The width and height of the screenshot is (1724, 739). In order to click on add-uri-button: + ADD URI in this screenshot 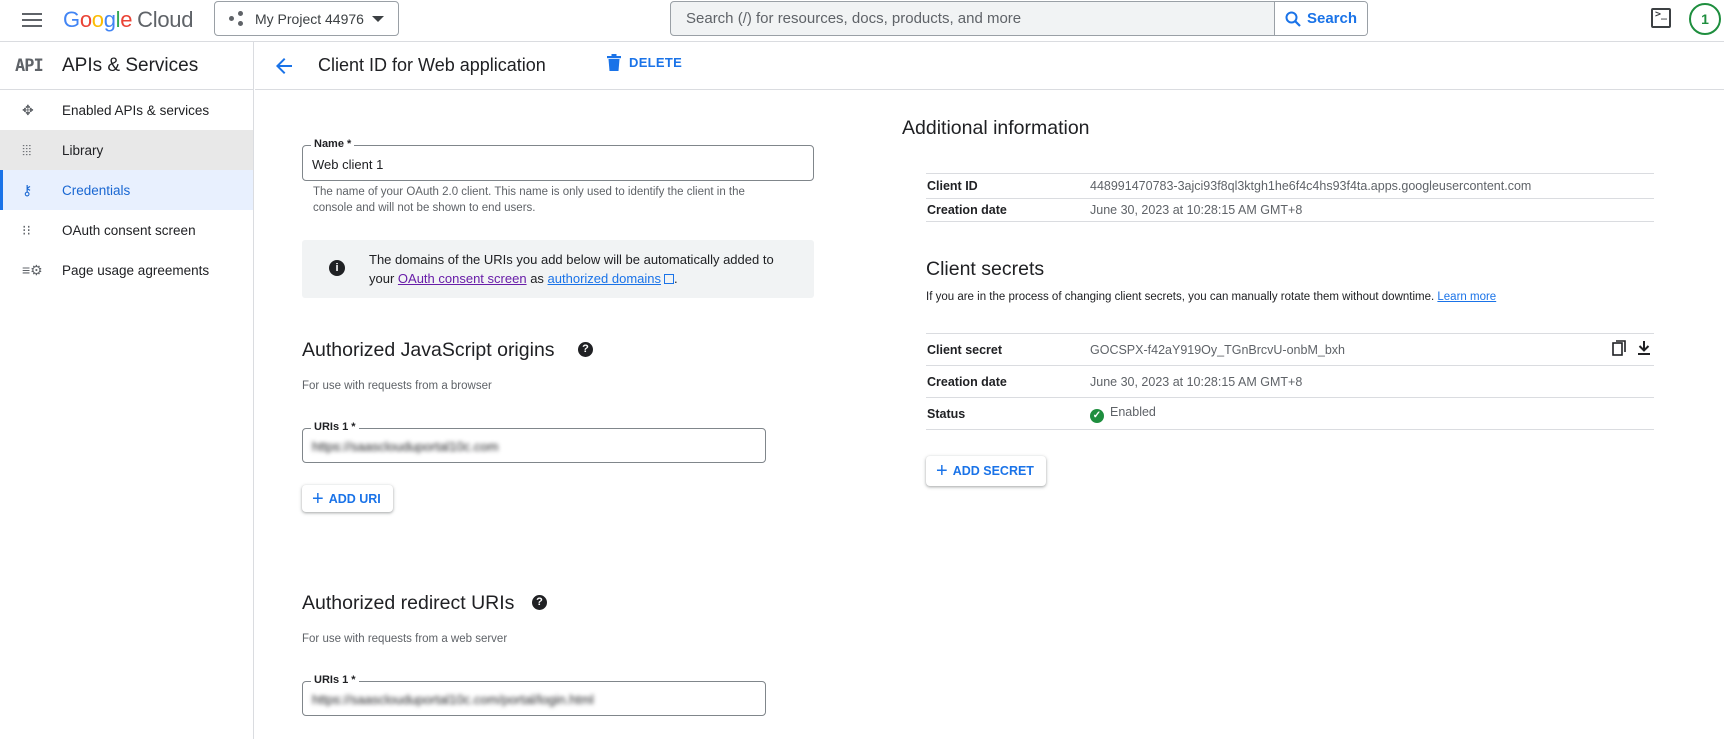, I will do `click(347, 498)`.